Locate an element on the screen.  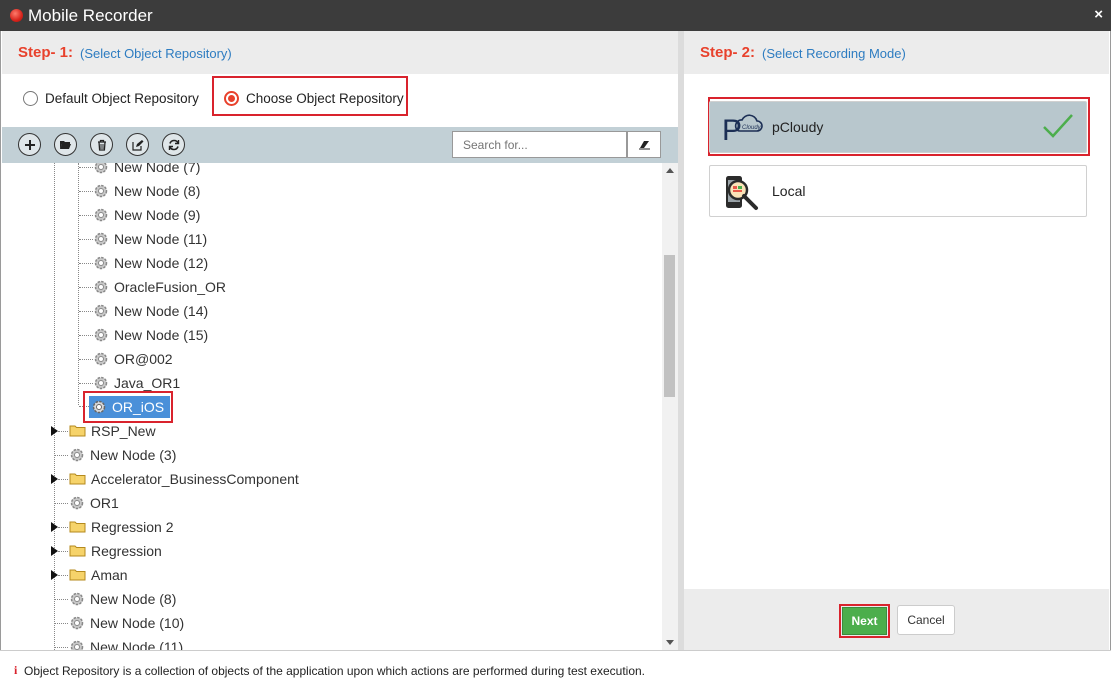
step1-header: Step- 1: (Select Object Repository) is located at coordinates (340, 52).